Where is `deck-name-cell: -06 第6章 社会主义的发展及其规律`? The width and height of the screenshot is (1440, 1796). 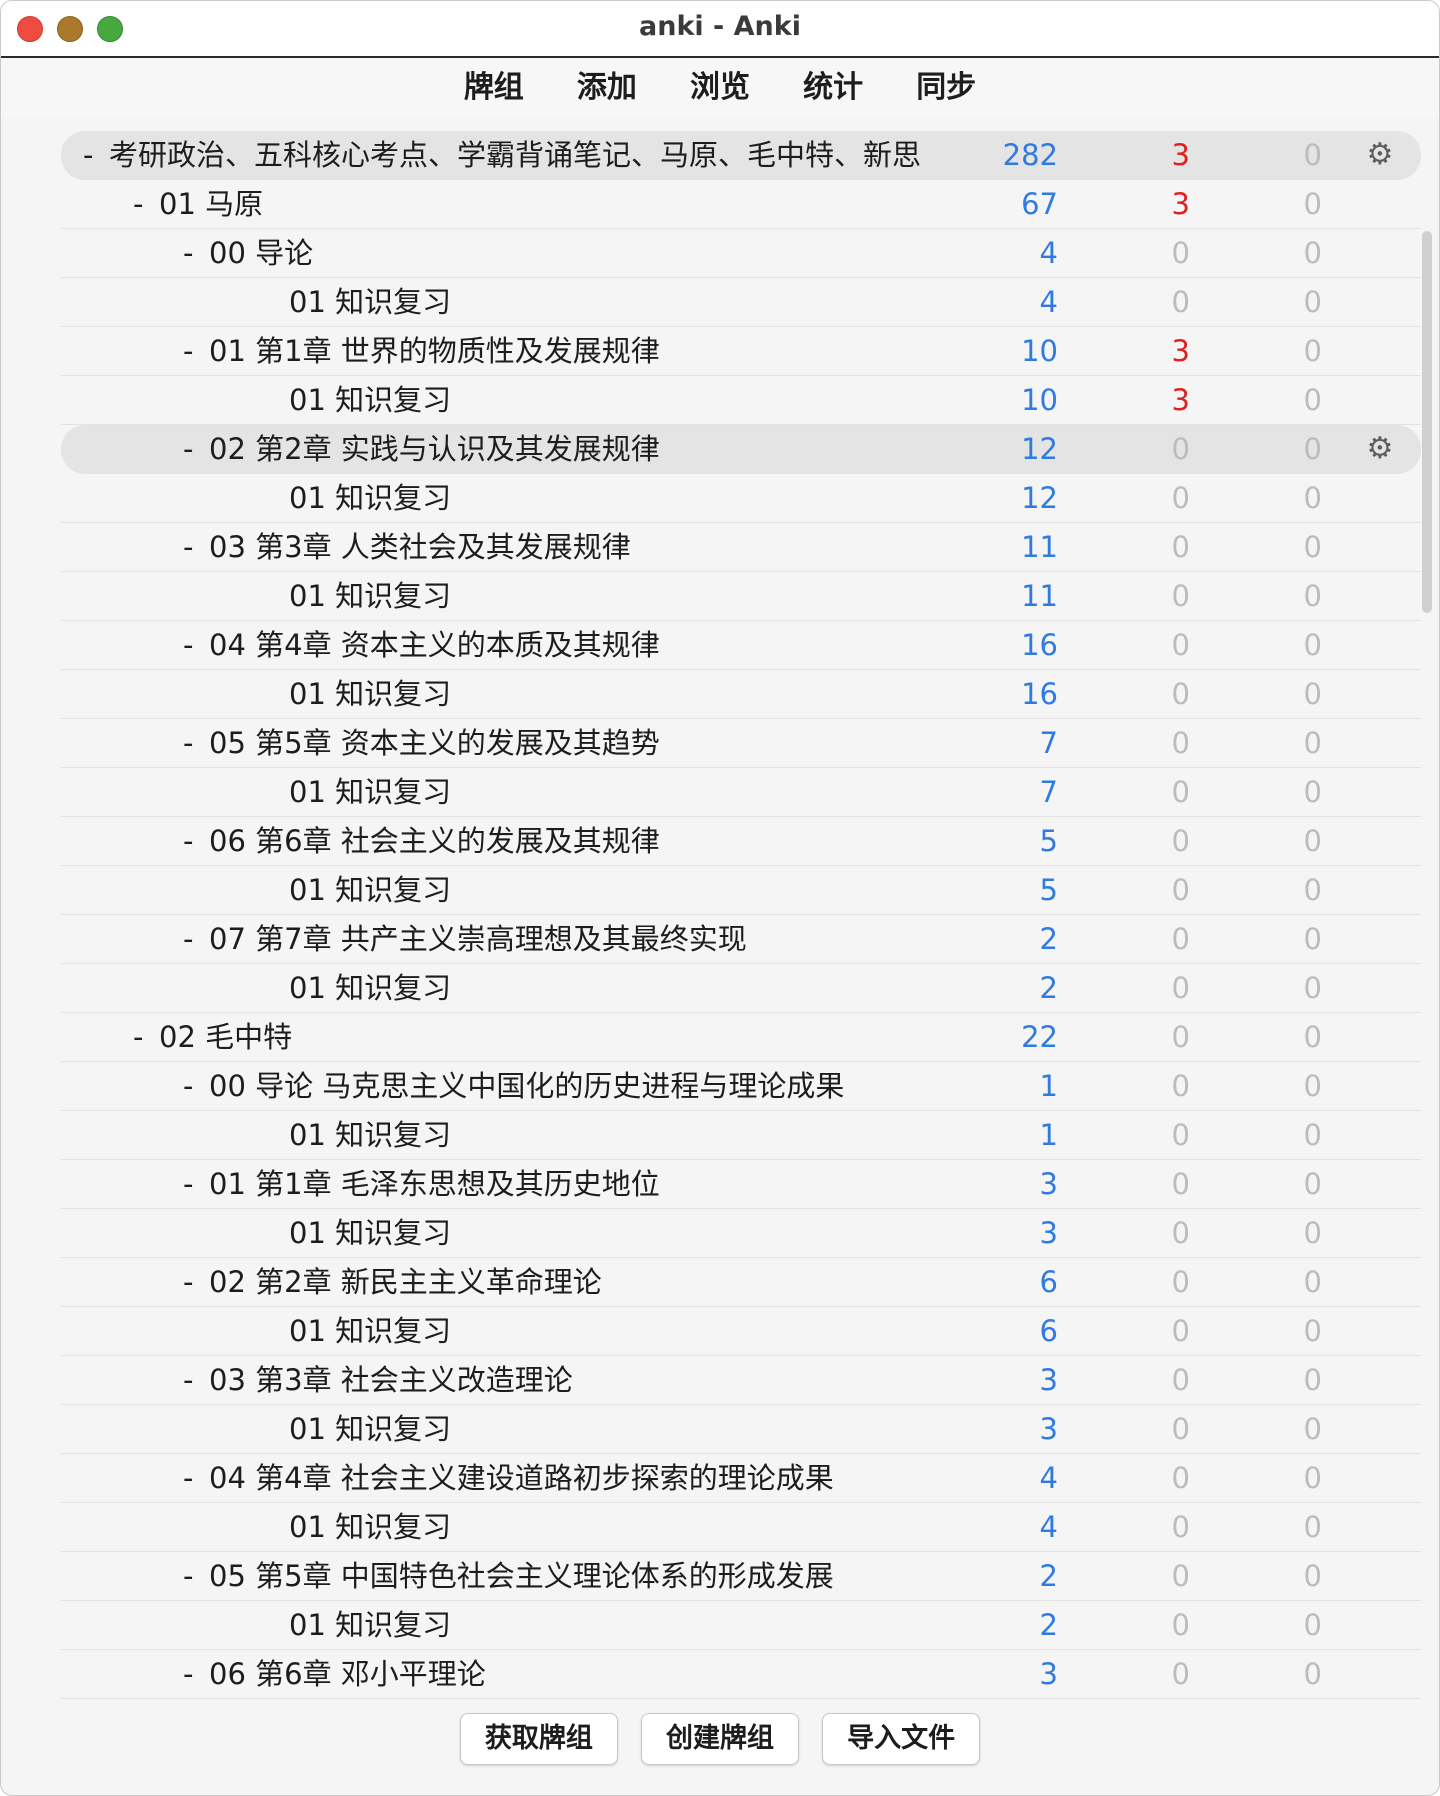 deck-name-cell: -06 第6章 社会主义的发展及其规律 is located at coordinates (421, 841).